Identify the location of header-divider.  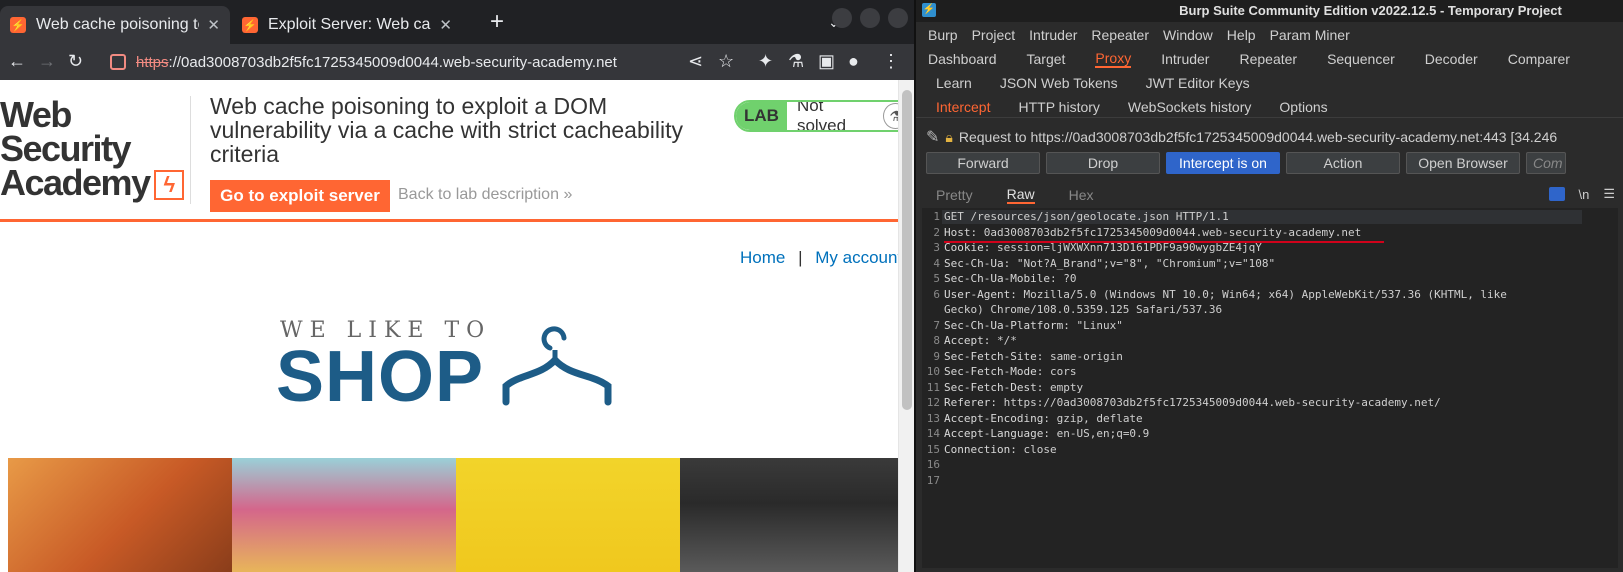
(190, 150).